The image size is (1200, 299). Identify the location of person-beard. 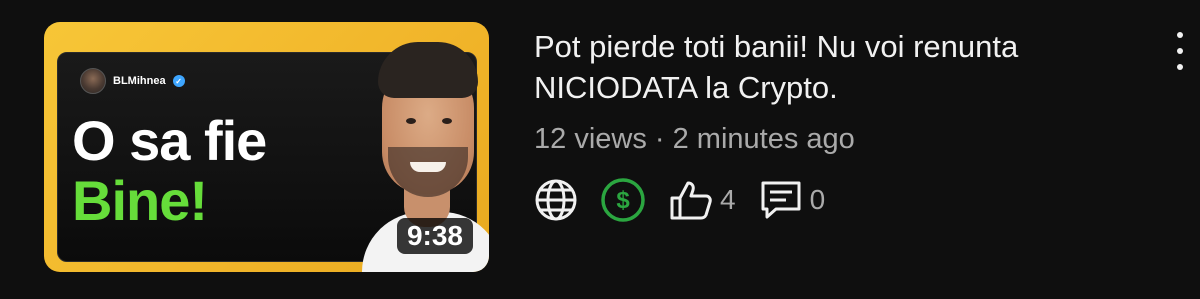
(428, 172).